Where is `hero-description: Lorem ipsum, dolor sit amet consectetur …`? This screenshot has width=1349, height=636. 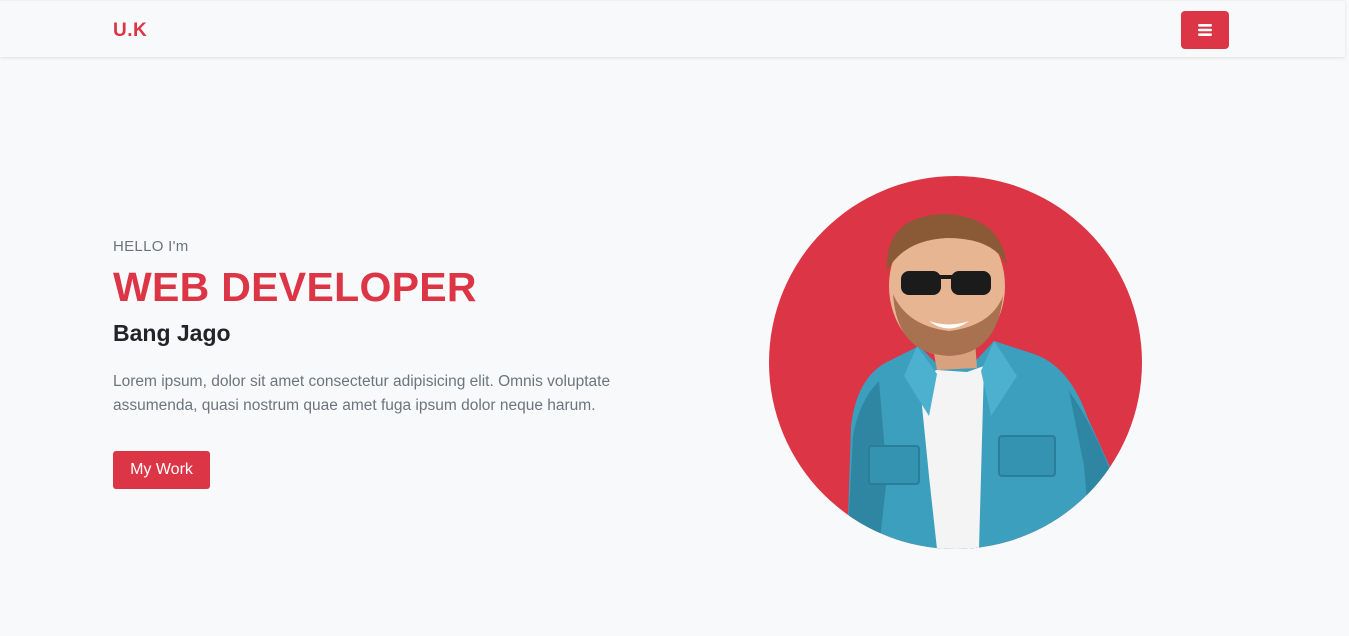
hero-description: Lorem ipsum, dolor sit amet consectetur … is located at coordinates (362, 394).